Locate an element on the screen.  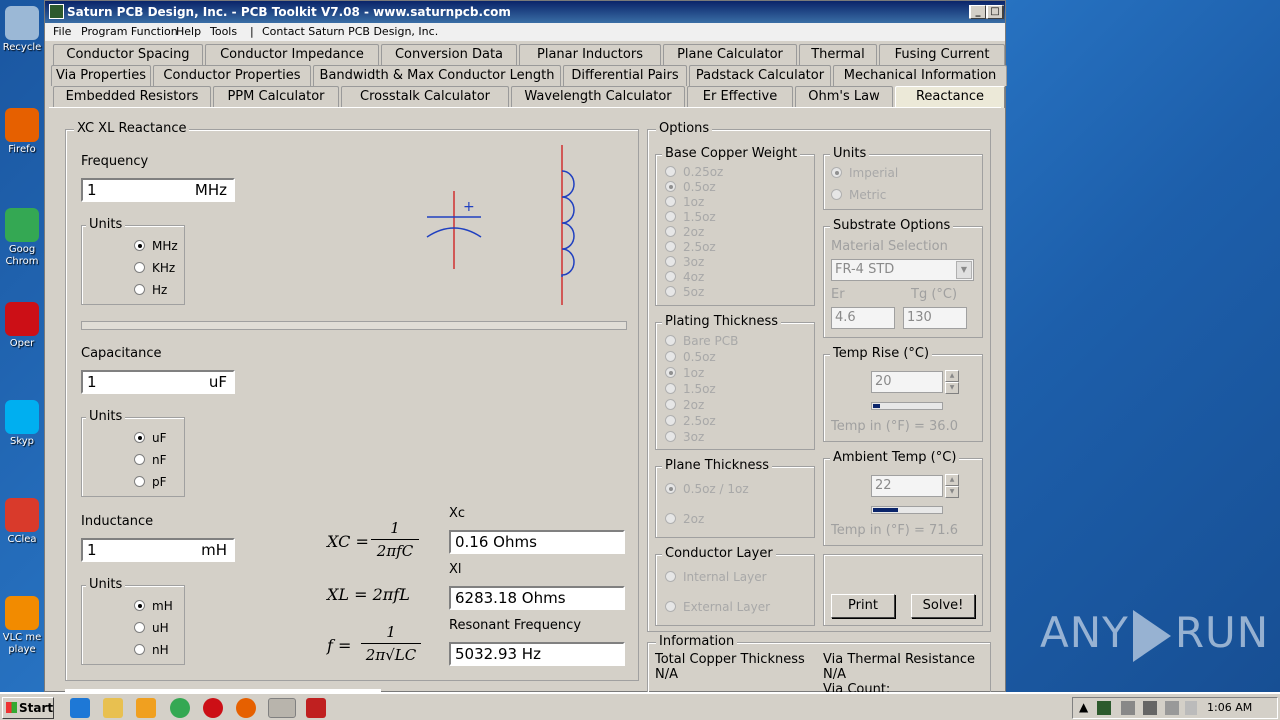
base-copper-radio: 0.5oz is located at coordinates (690, 187).